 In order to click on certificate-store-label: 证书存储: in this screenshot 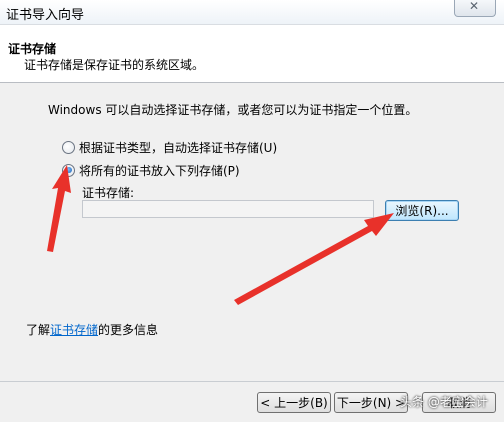, I will do `click(108, 193)`.